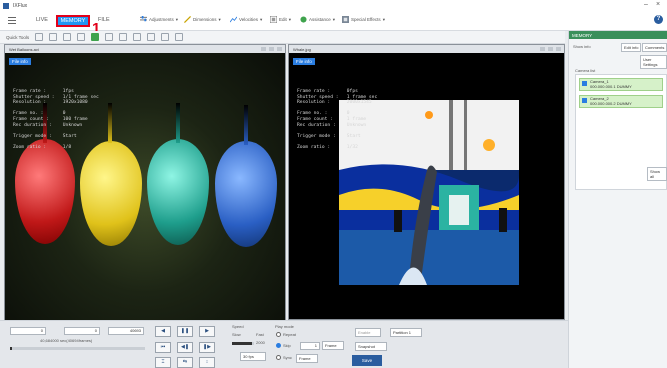 The height and width of the screenshot is (368, 667). Describe the element at coordinates (109, 37) in the screenshot. I see `rotate-icon` at that location.